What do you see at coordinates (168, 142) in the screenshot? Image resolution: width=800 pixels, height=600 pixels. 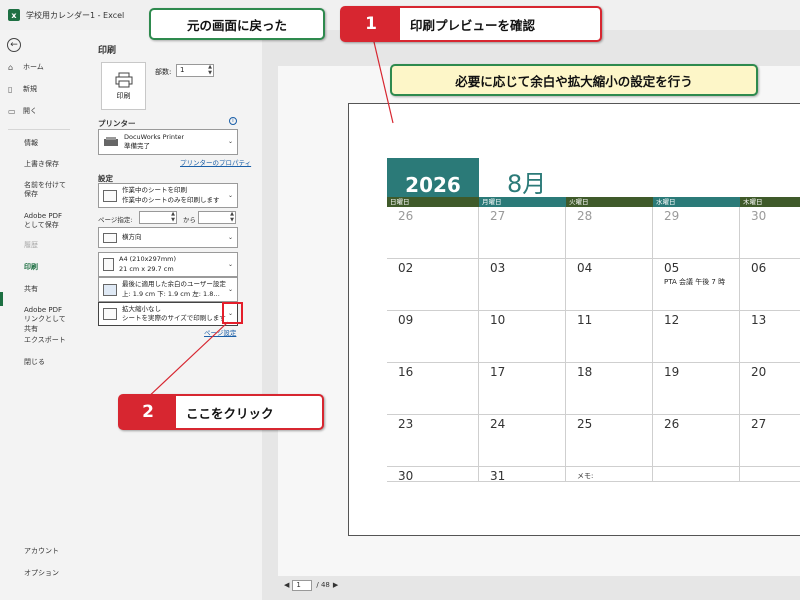 I see `printer-dropdown: DocuWorks Printer 準備完了 ⌄` at bounding box center [168, 142].